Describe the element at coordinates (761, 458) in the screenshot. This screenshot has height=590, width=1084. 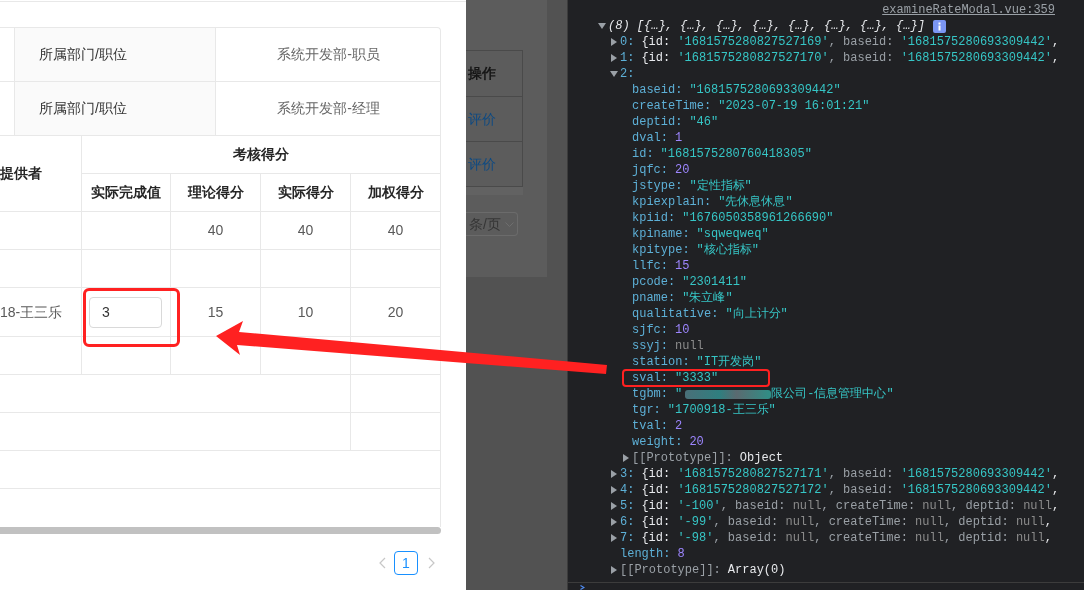
I see `property-value: Object` at that location.